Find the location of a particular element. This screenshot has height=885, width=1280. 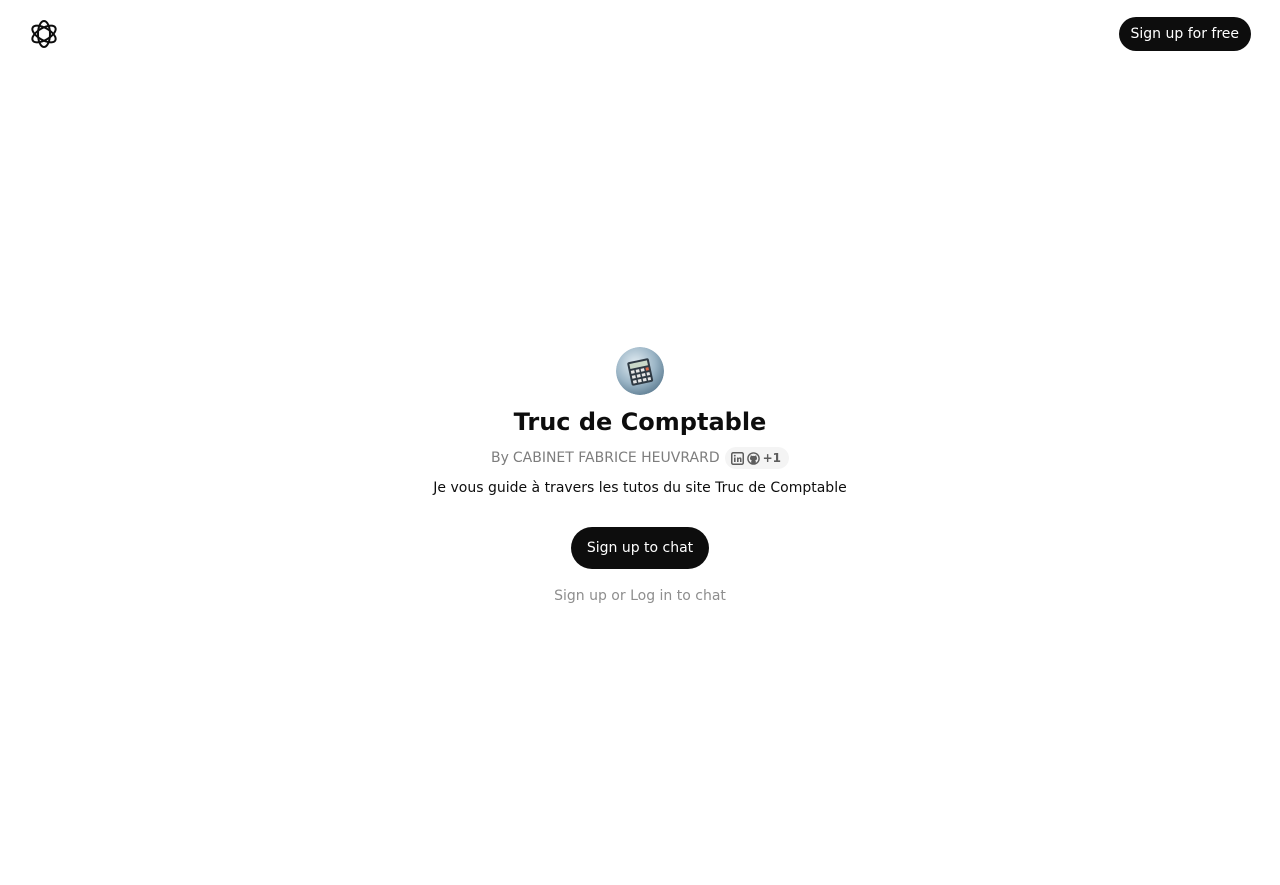

sign-up-for-free-button: Sign up for free is located at coordinates (1184, 34).